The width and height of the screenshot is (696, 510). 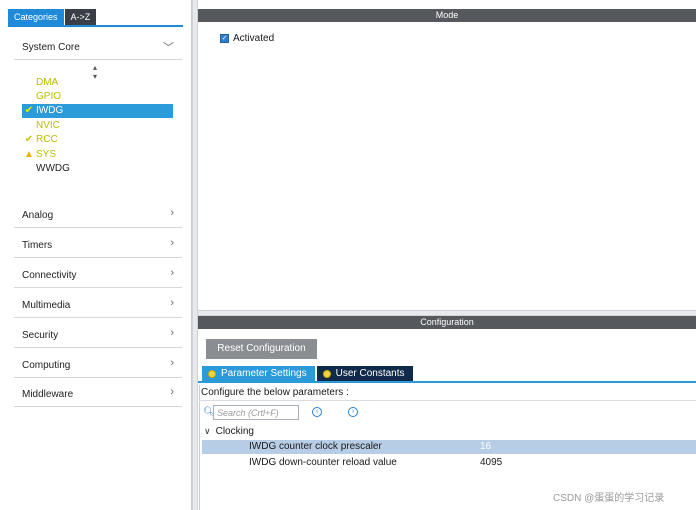 I want to click on param-row-prescaler: IWDG counter clock prescaler 16, so click(x=449, y=447).